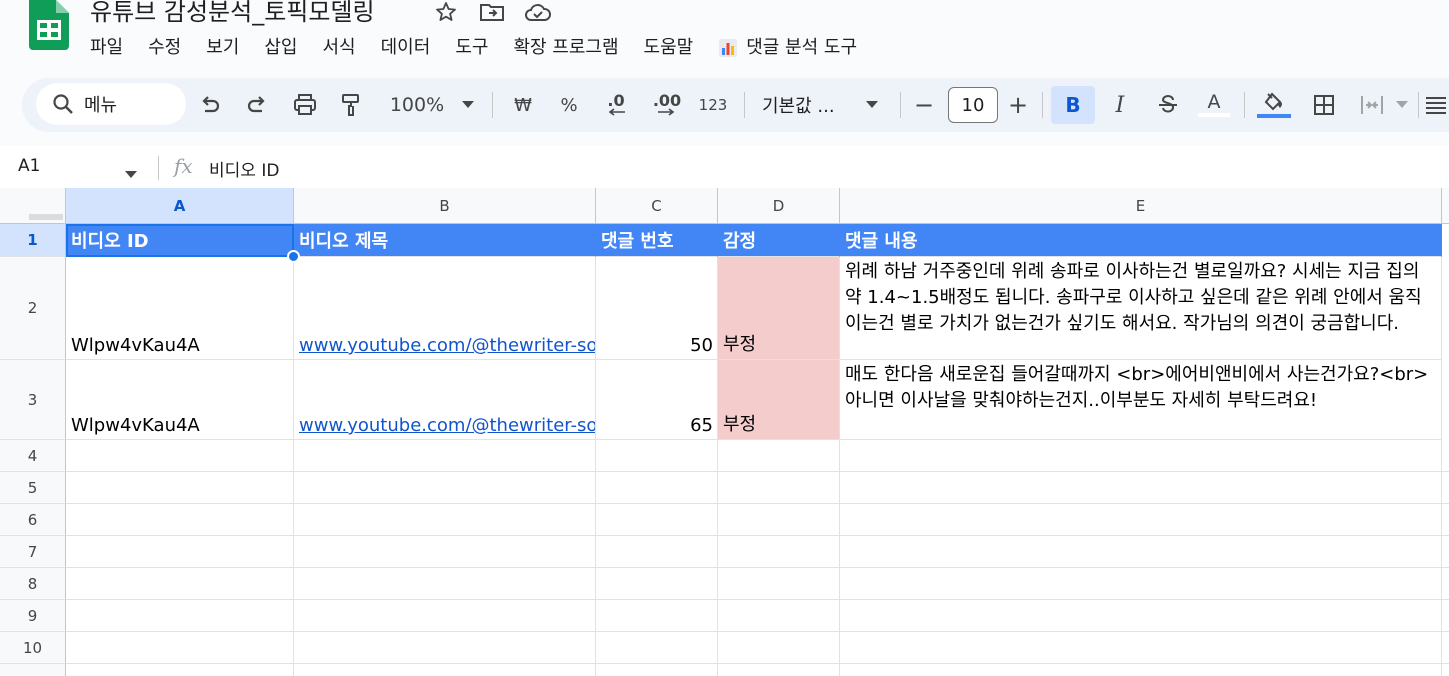 The height and width of the screenshot is (676, 1449). What do you see at coordinates (523, 105) in the screenshot?
I see `currency-format-button: ₩` at bounding box center [523, 105].